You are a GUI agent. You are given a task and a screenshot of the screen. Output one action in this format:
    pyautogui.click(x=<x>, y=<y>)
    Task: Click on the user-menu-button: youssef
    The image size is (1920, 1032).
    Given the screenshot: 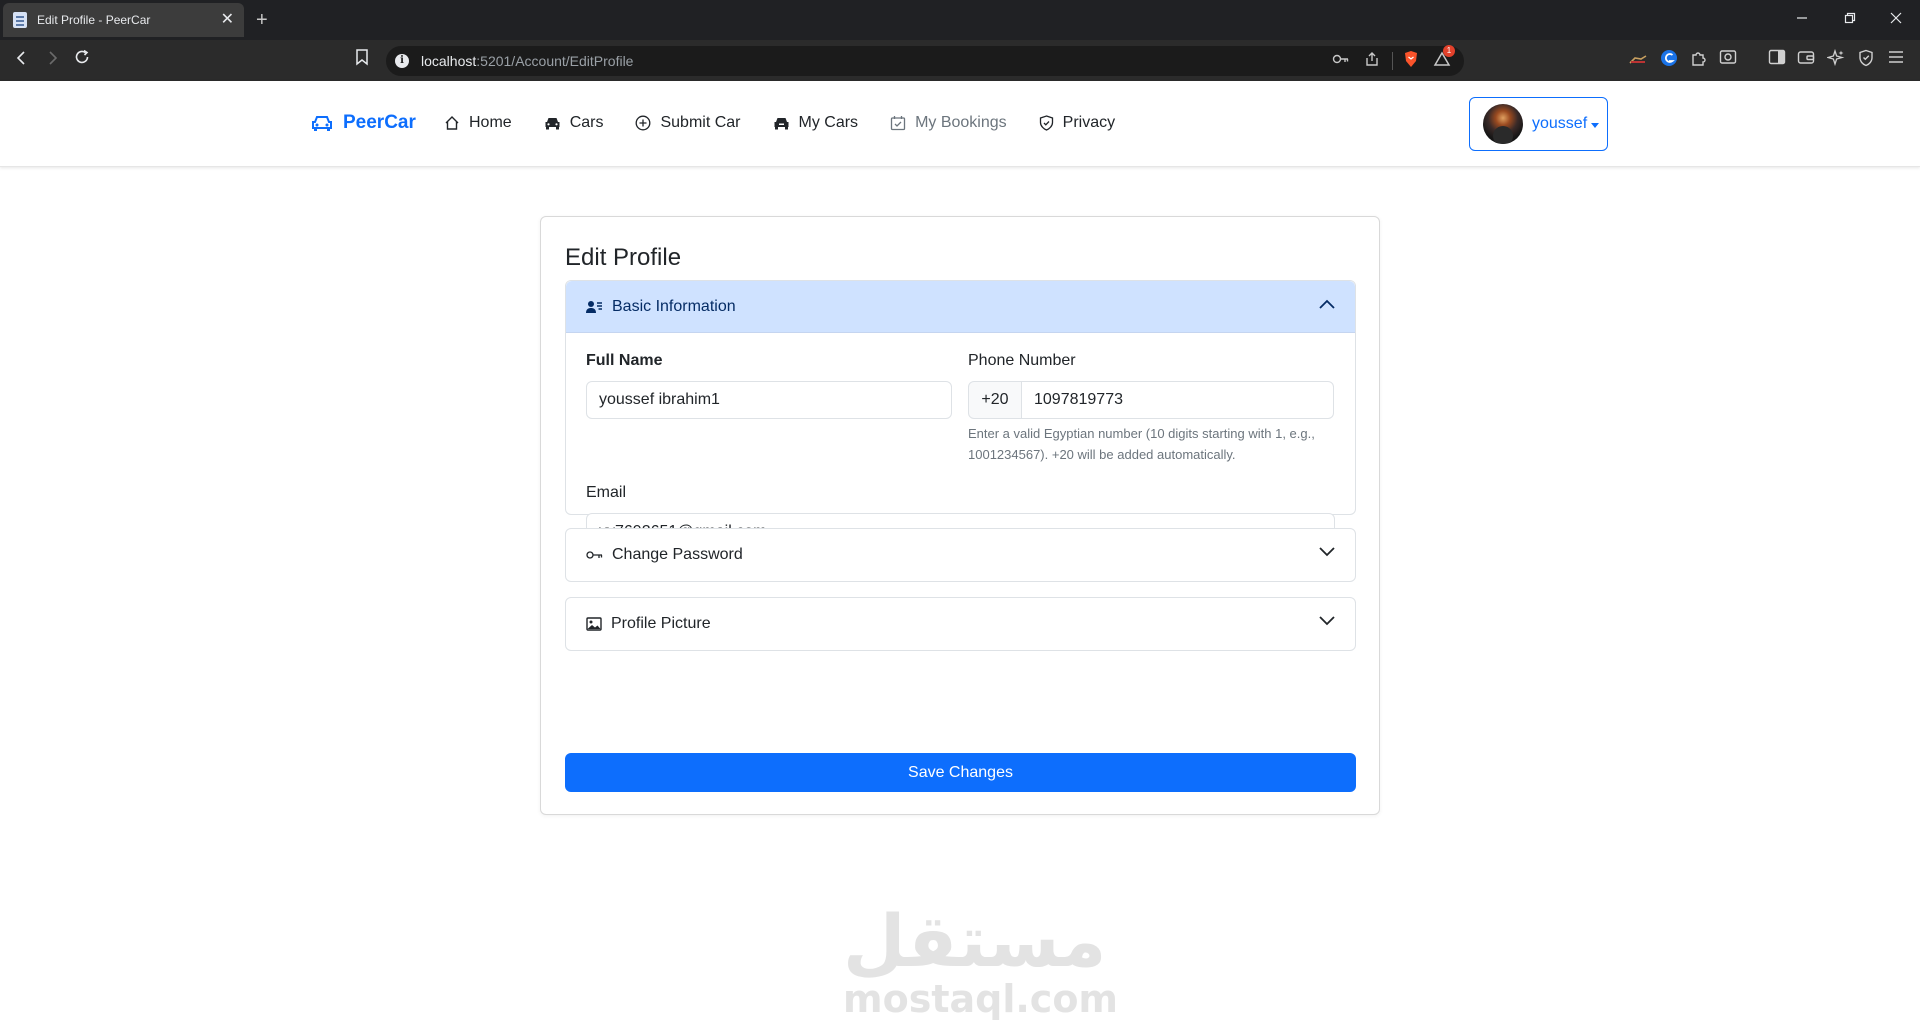 What is the action you would take?
    pyautogui.click(x=1538, y=124)
    